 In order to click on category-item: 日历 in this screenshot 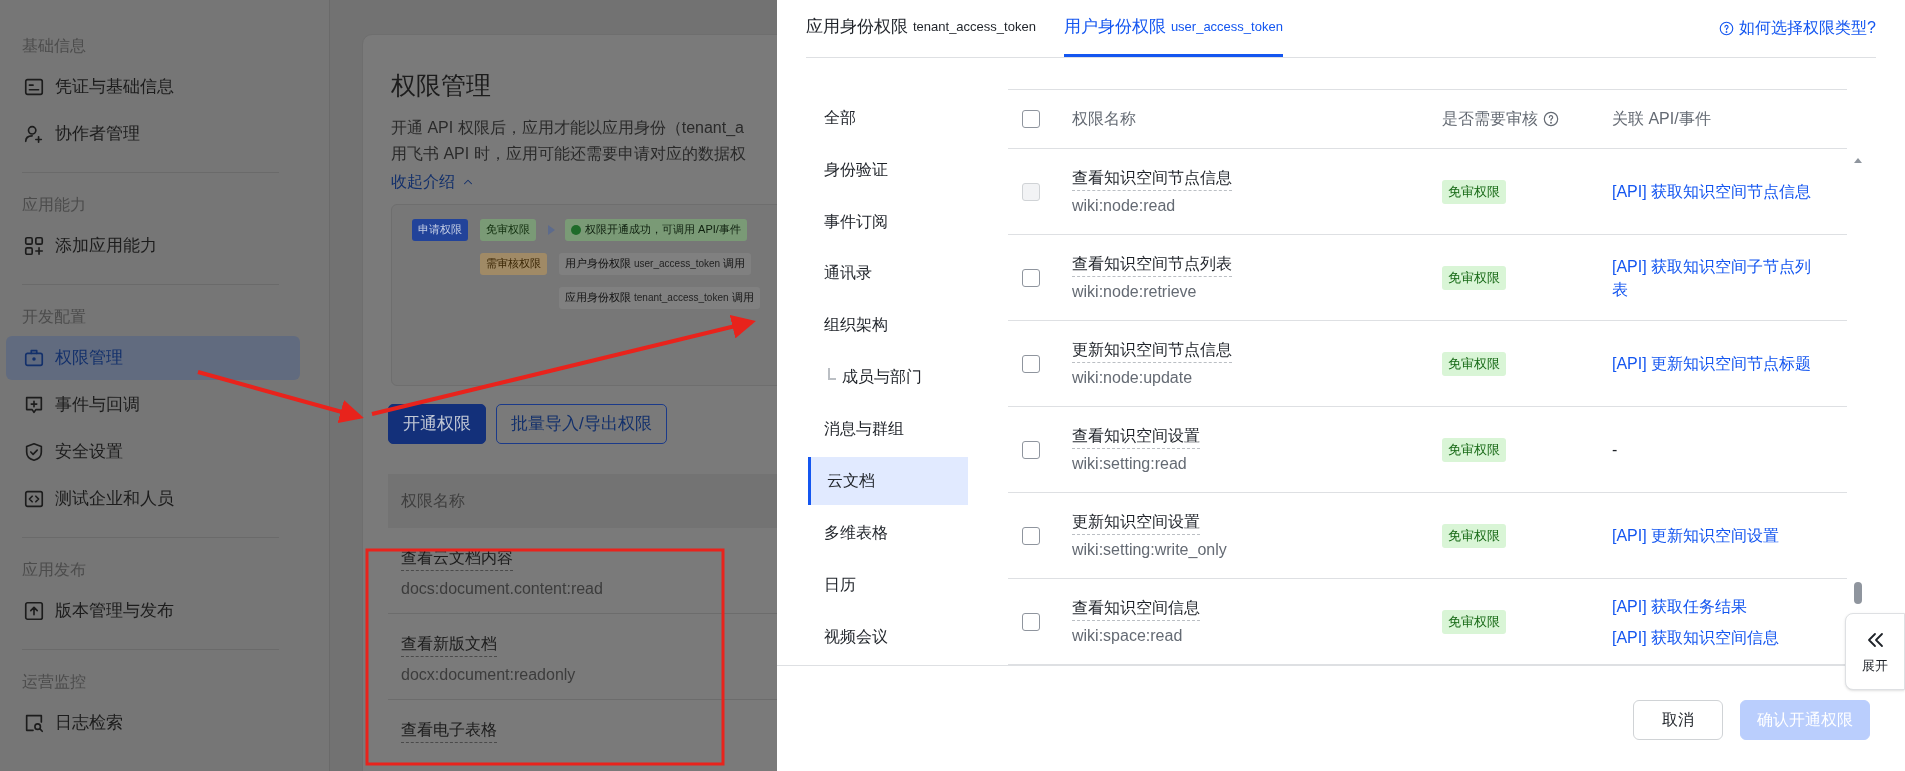, I will do `click(888, 585)`.